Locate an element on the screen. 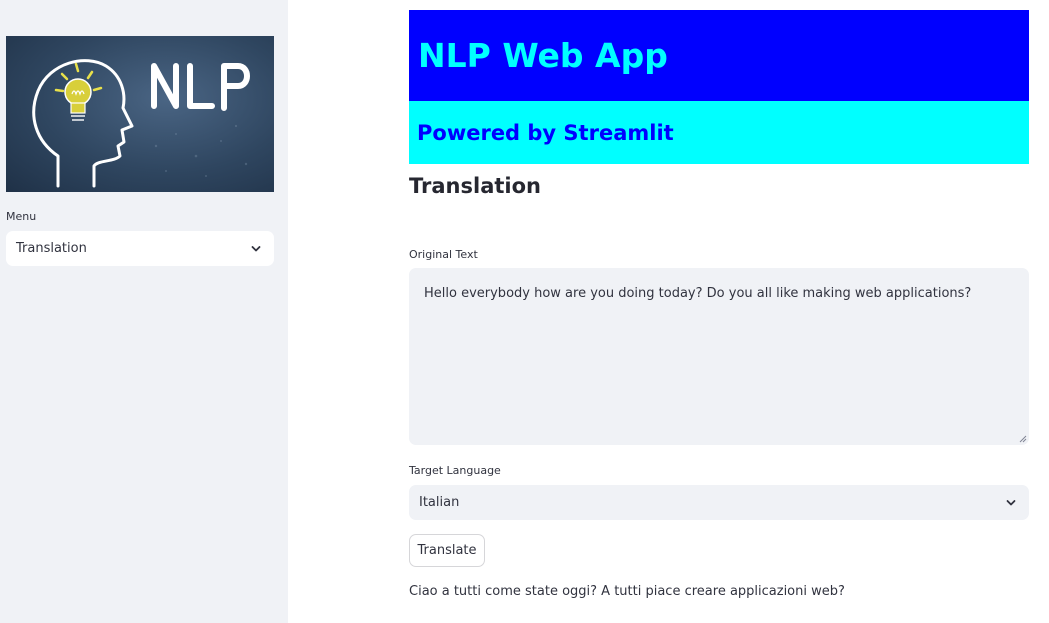 This screenshot has height=623, width=1049. app-subtitle: Powered by Streamlit is located at coordinates (545, 132).